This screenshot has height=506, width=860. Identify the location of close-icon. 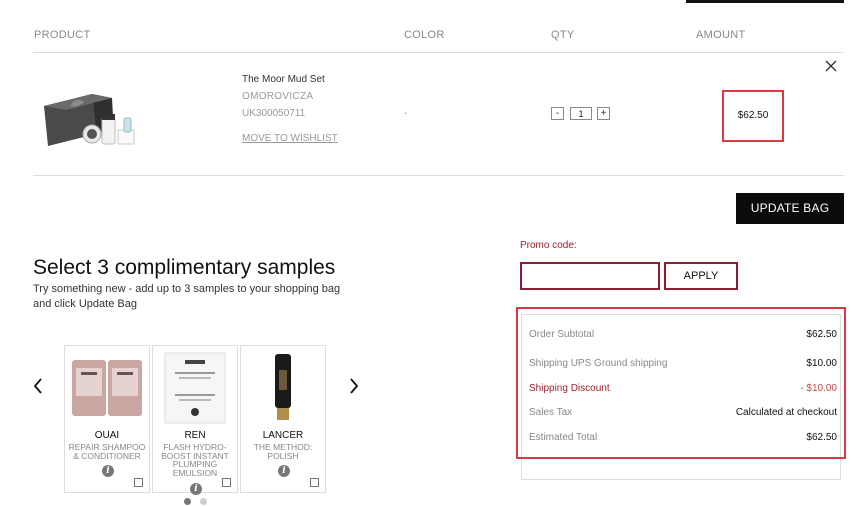
(831, 66).